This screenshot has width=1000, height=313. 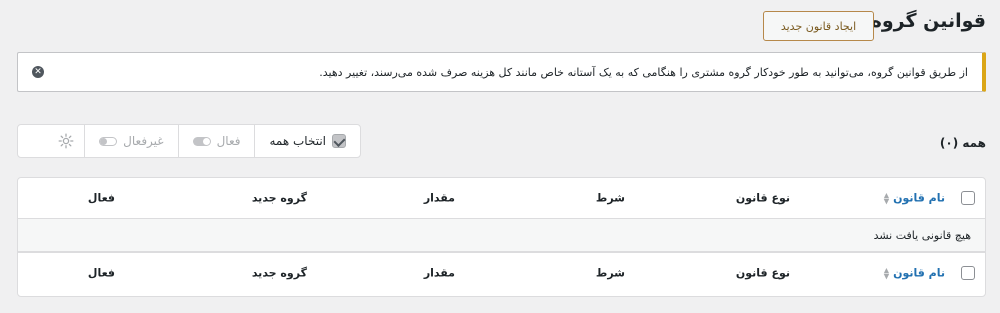 What do you see at coordinates (439, 273) in the screenshot?
I see `column-amount-footer: مقدار` at bounding box center [439, 273].